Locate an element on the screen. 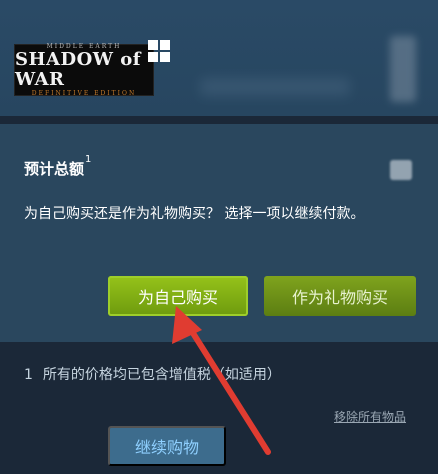 The height and width of the screenshot is (474, 438). estimated-total-label: 预计总额1 is located at coordinates (57, 166).